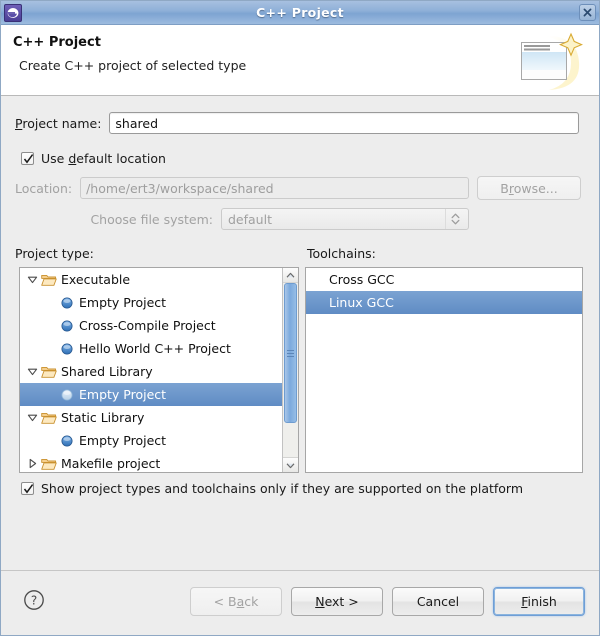 The width and height of the screenshot is (600, 636). I want to click on project-name-label: Project name:, so click(58, 123).